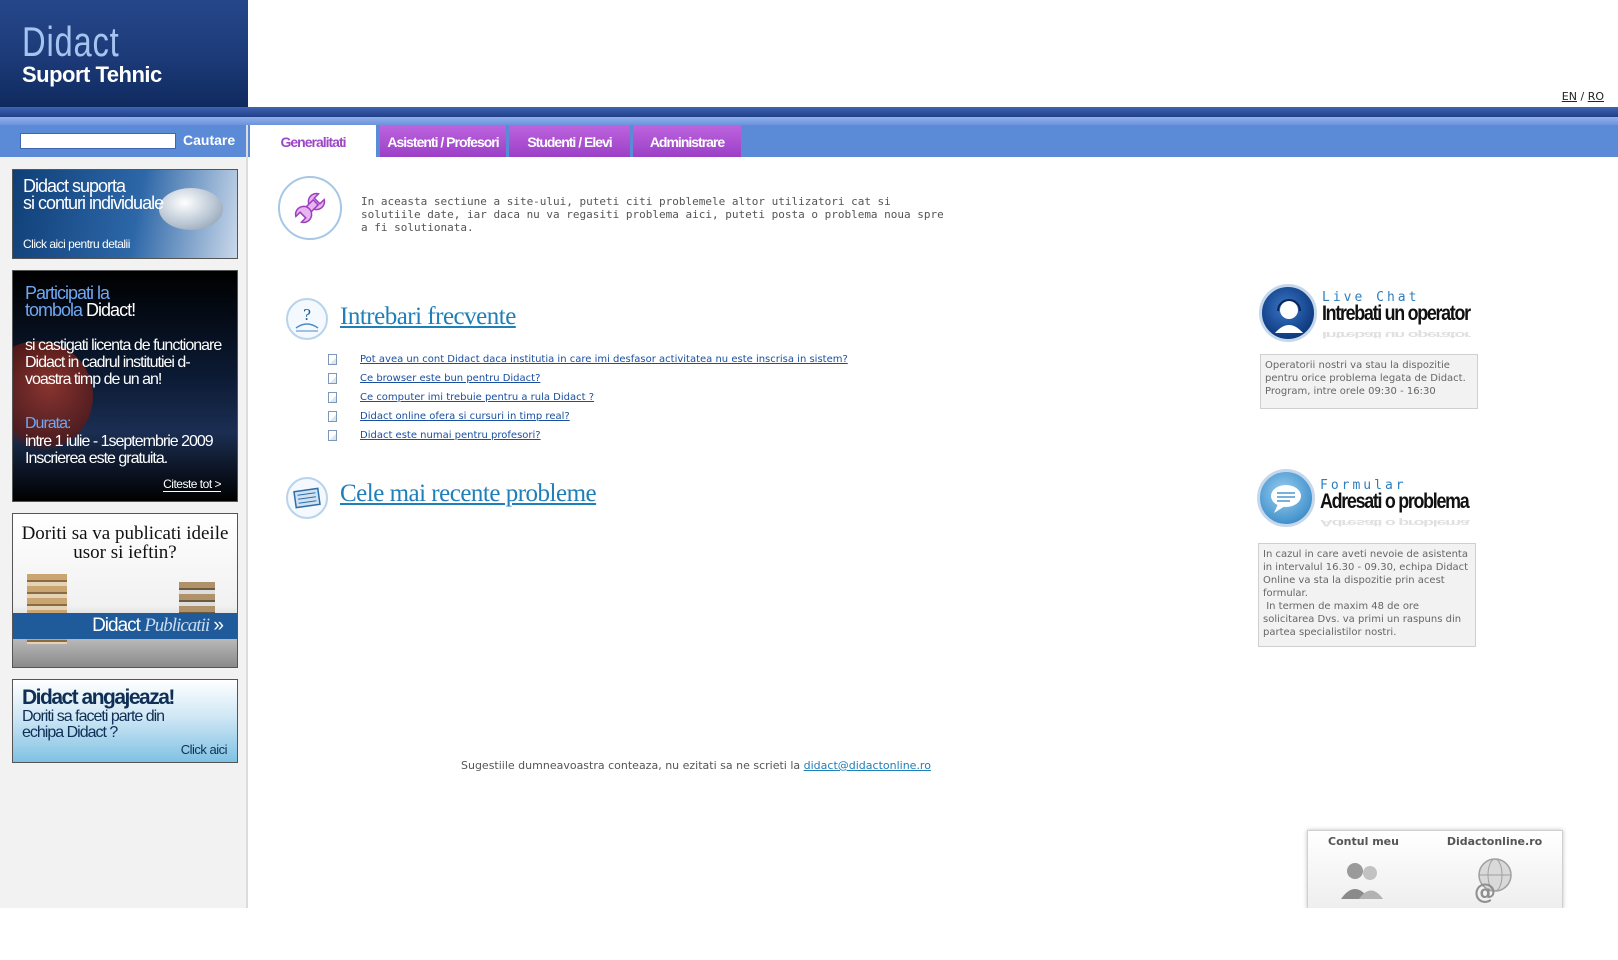  What do you see at coordinates (313, 141) in the screenshot?
I see `tab-generalitati: Generalitati` at bounding box center [313, 141].